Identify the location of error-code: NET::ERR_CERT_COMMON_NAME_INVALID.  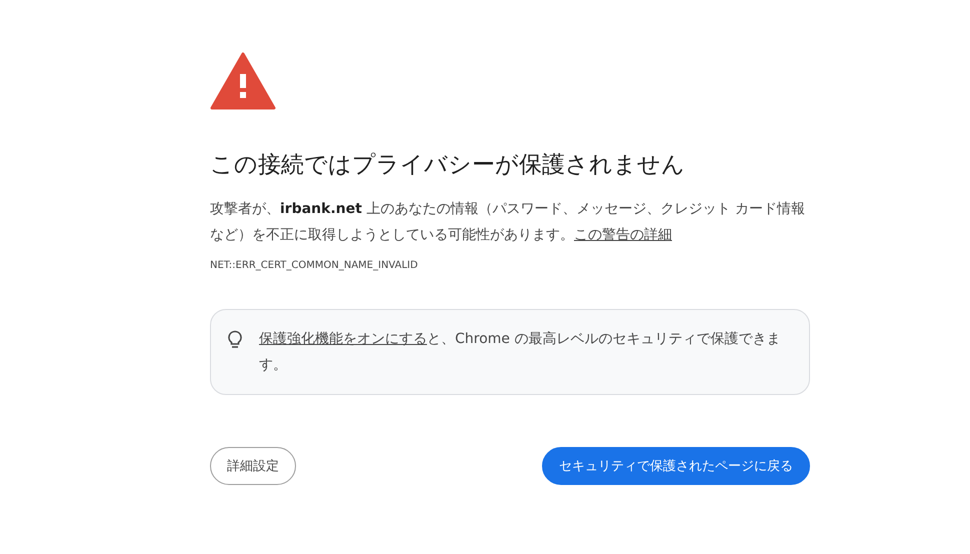
(314, 265).